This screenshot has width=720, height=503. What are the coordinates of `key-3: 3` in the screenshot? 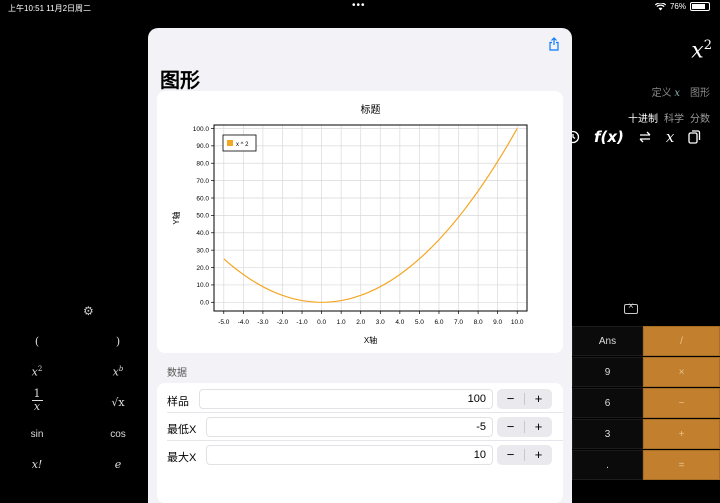 It's located at (607, 434).